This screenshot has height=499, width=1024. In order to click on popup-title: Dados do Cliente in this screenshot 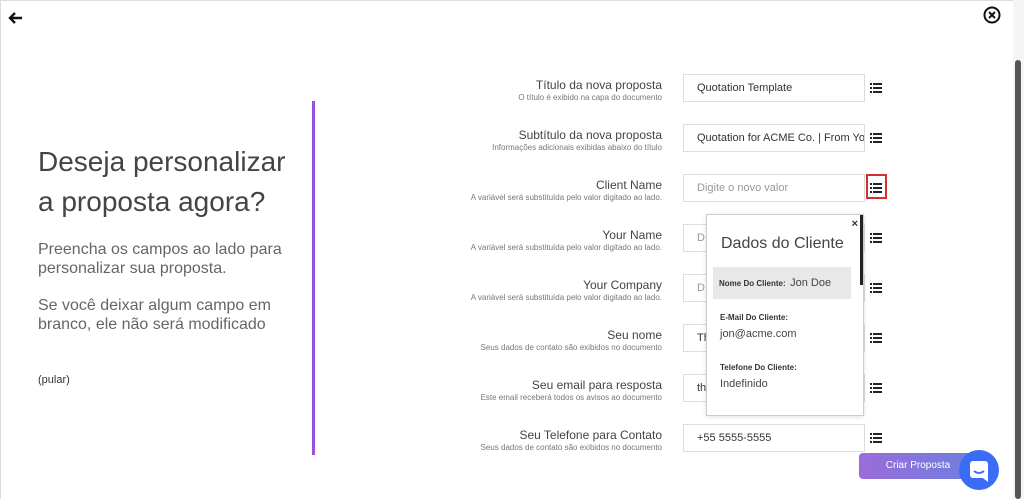, I will do `click(782, 243)`.